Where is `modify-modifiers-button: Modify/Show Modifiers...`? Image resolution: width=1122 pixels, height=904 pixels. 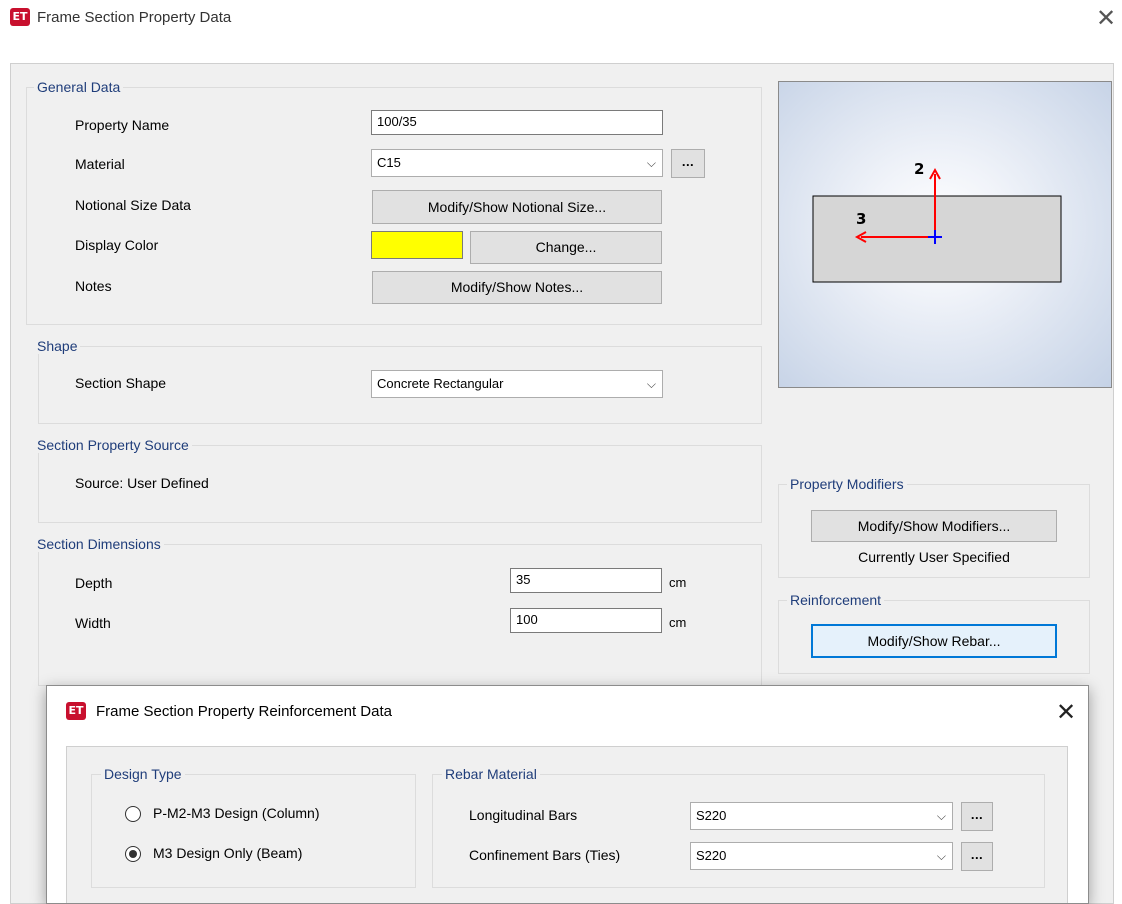 modify-modifiers-button: Modify/Show Modifiers... is located at coordinates (934, 526).